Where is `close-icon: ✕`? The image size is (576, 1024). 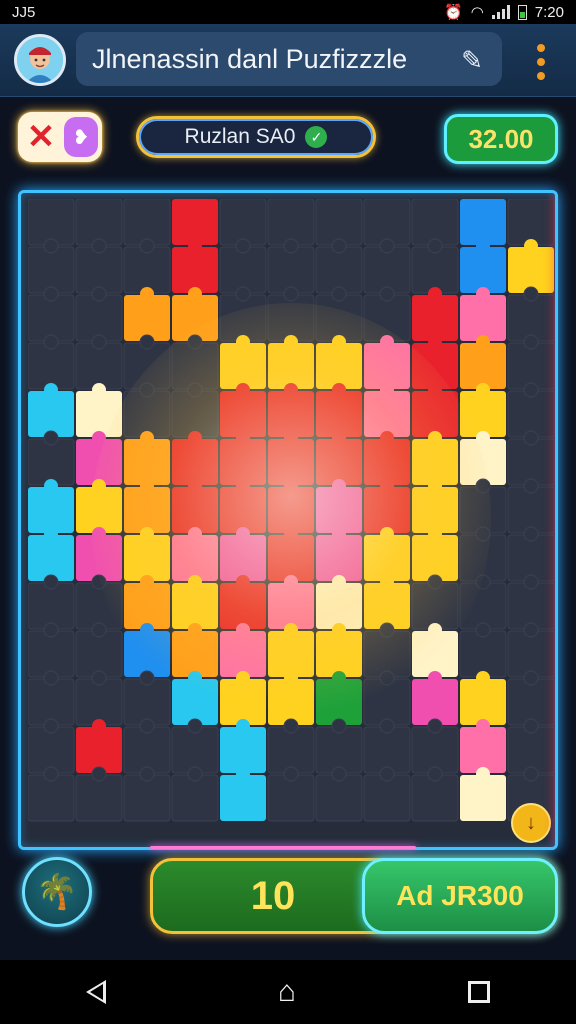
close-icon: ✕ is located at coordinates (41, 137).